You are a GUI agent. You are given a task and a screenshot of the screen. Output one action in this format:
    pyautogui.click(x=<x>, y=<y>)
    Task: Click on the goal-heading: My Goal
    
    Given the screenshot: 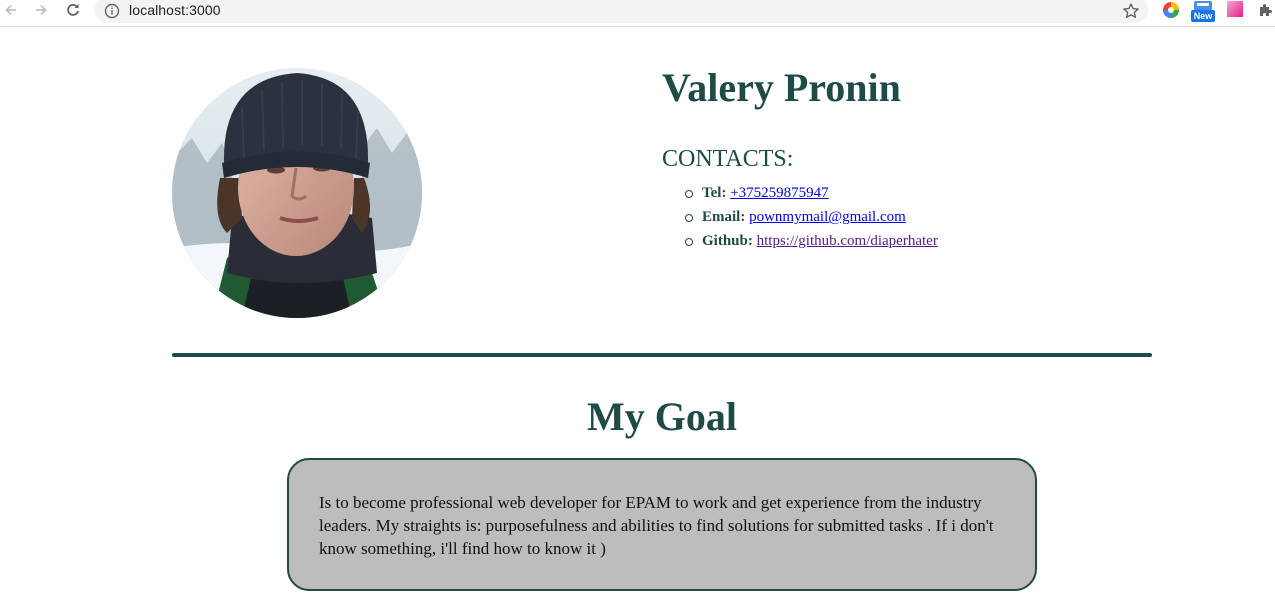 What is the action you would take?
    pyautogui.click(x=662, y=416)
    